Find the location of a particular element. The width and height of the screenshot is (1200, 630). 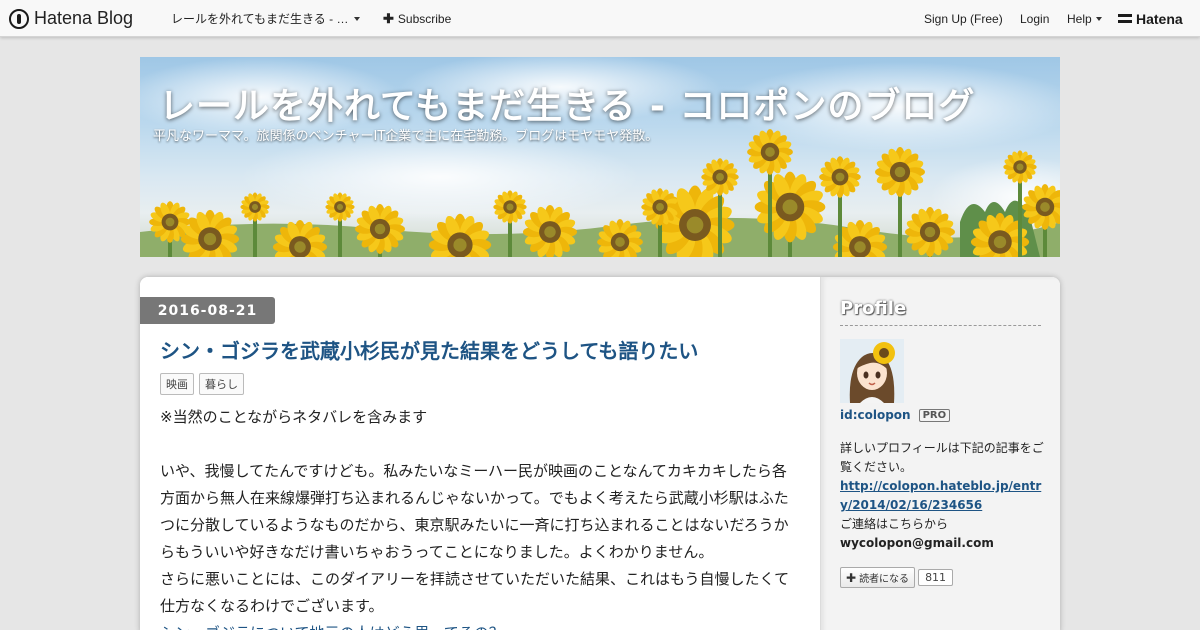

subscribe-label: Subscribe is located at coordinates (424, 18).